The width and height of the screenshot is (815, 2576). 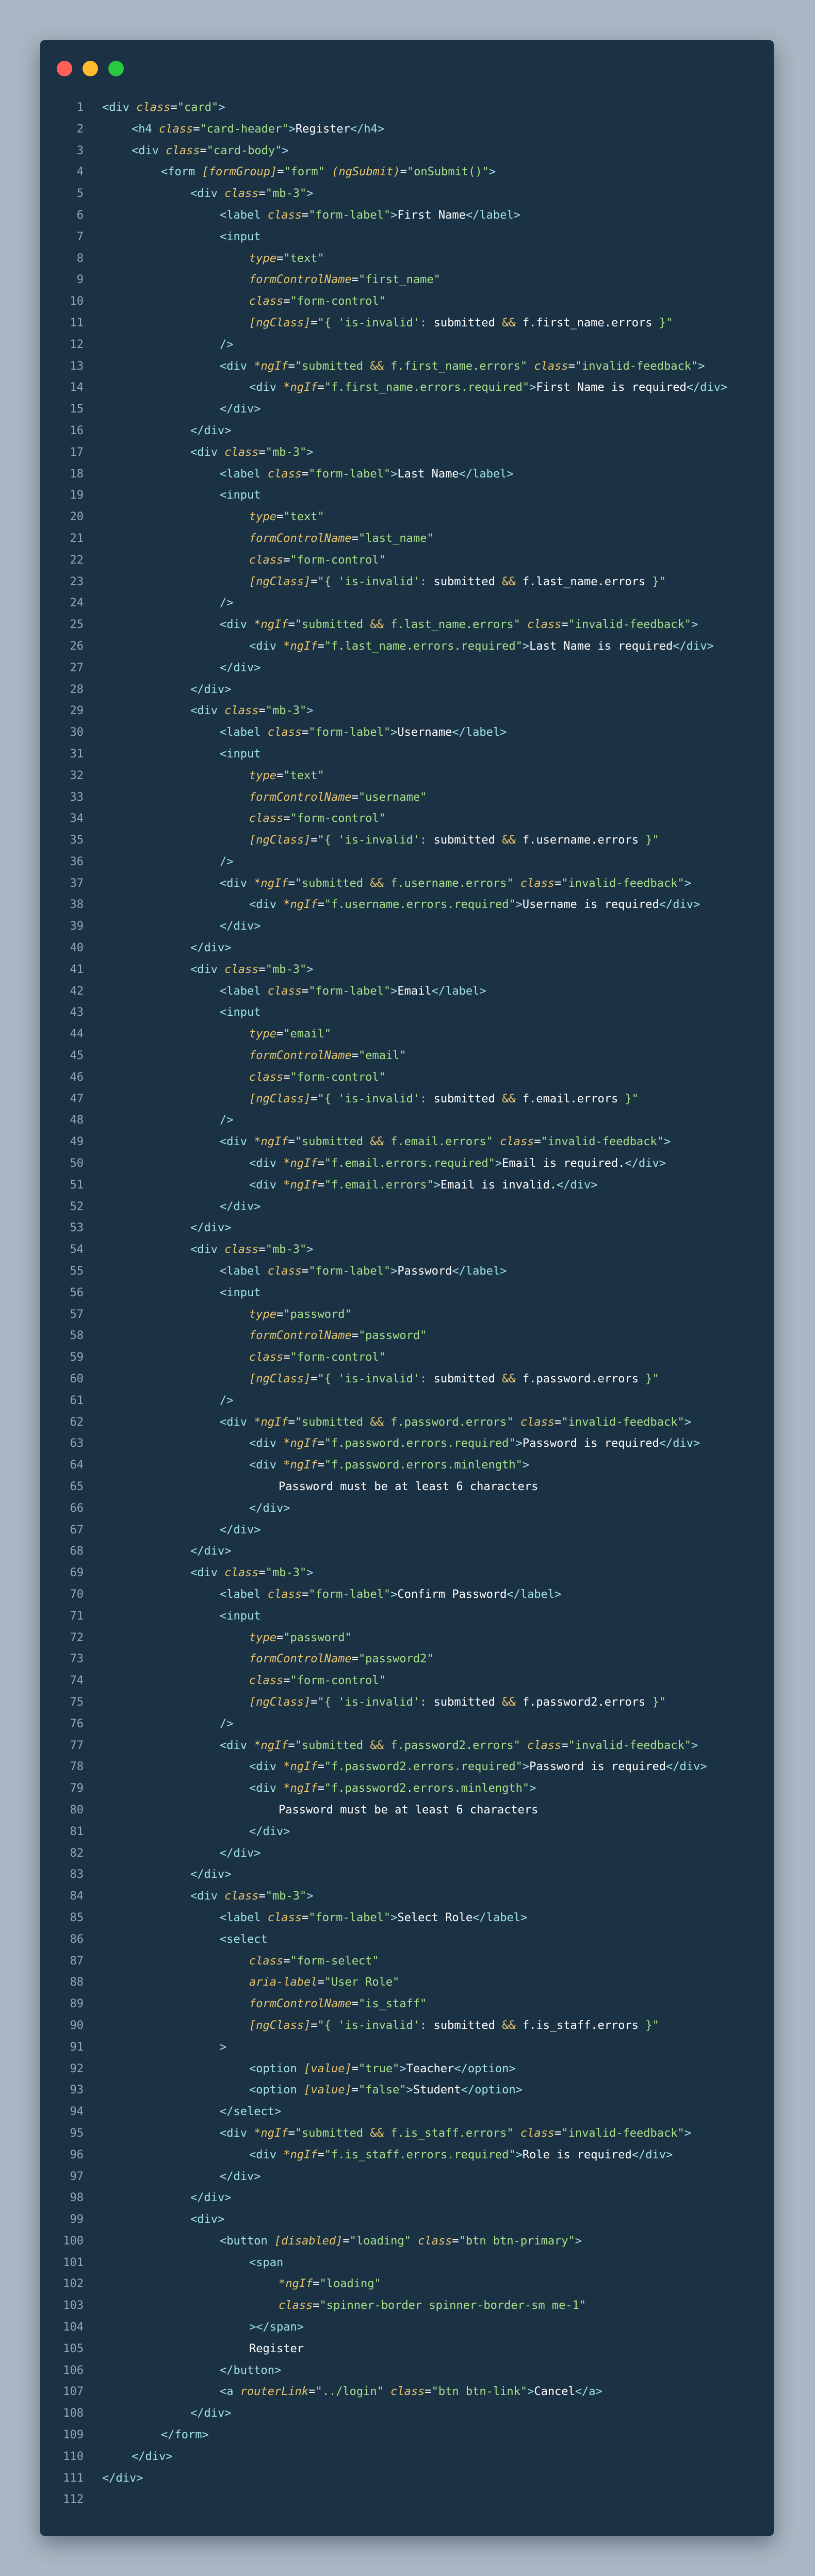 What do you see at coordinates (438, 1142) in the screenshot?
I see `code-token: f.email.errors"` at bounding box center [438, 1142].